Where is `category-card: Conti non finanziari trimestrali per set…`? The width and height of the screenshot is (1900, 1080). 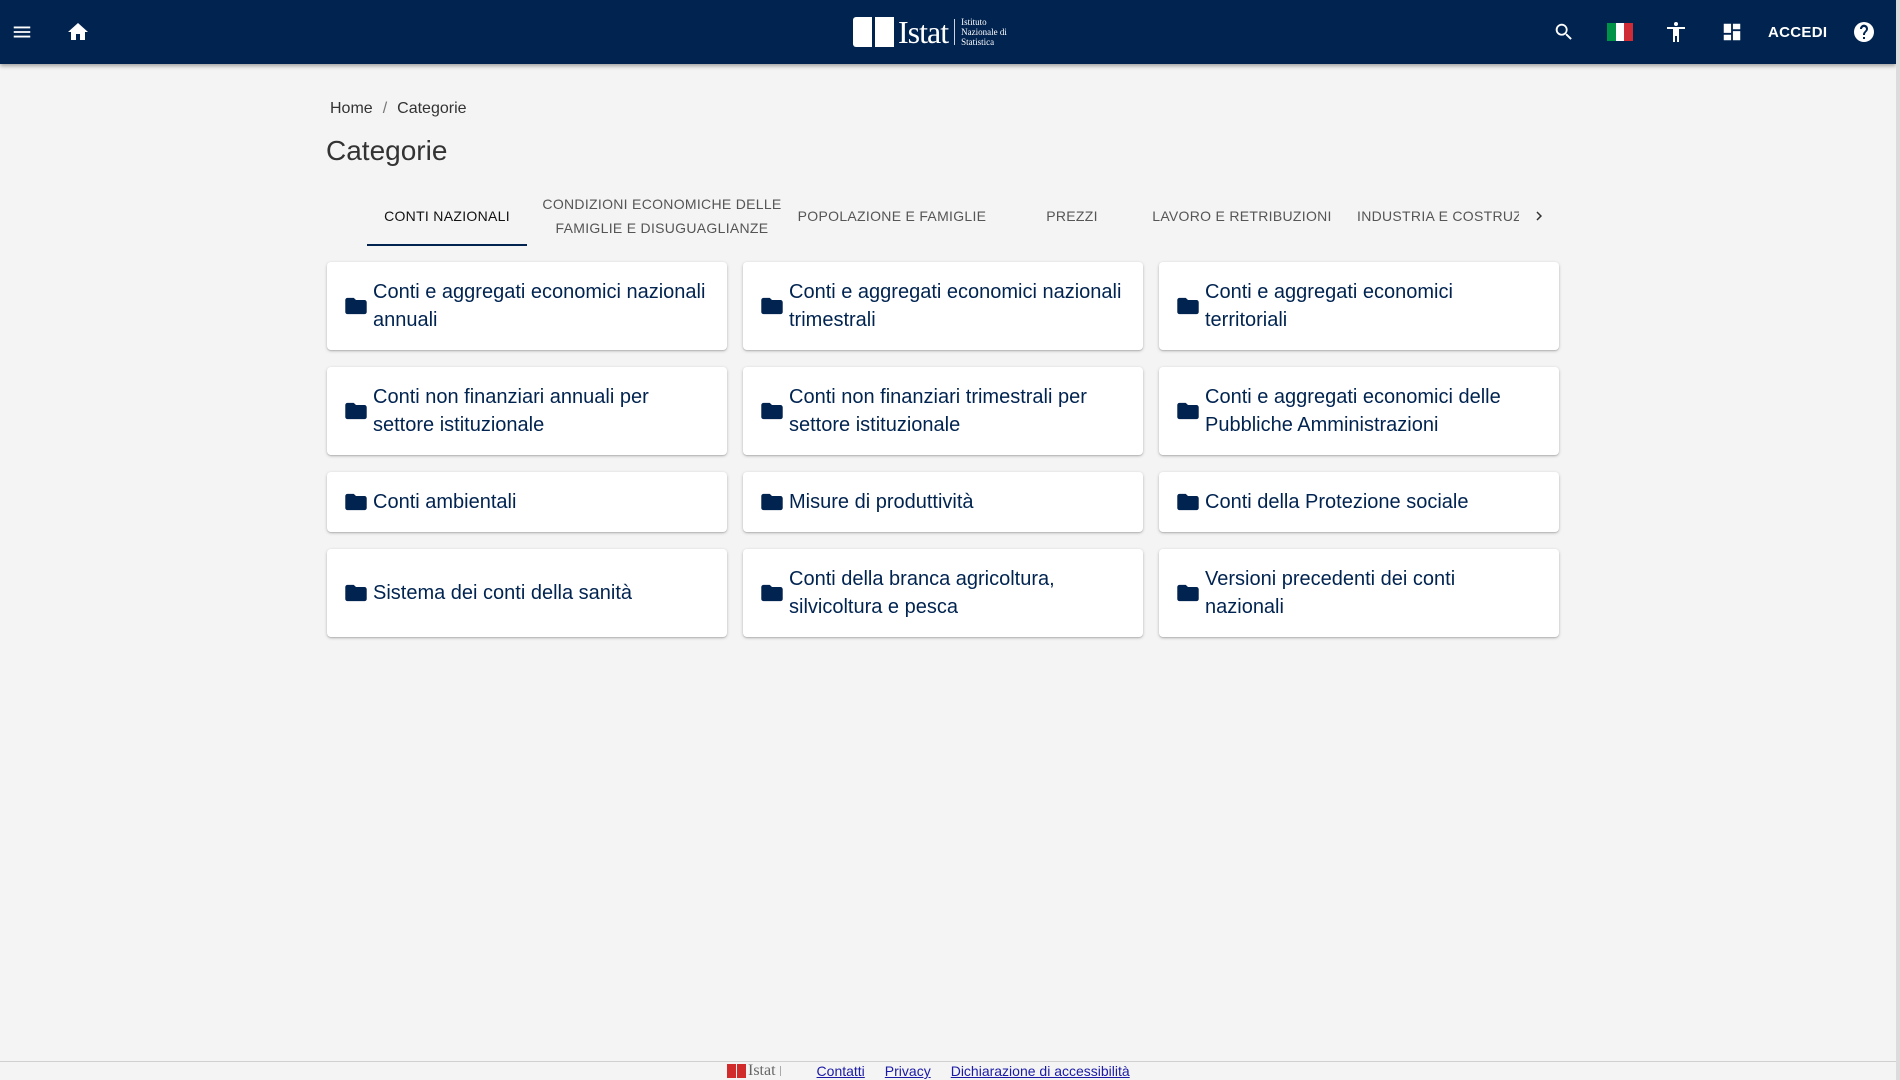 category-card: Conti non finanziari trimestrali per set… is located at coordinates (943, 411).